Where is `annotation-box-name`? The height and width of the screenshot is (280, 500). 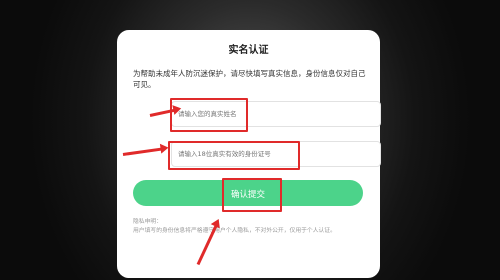
annotation-box-name is located at coordinates (209, 115).